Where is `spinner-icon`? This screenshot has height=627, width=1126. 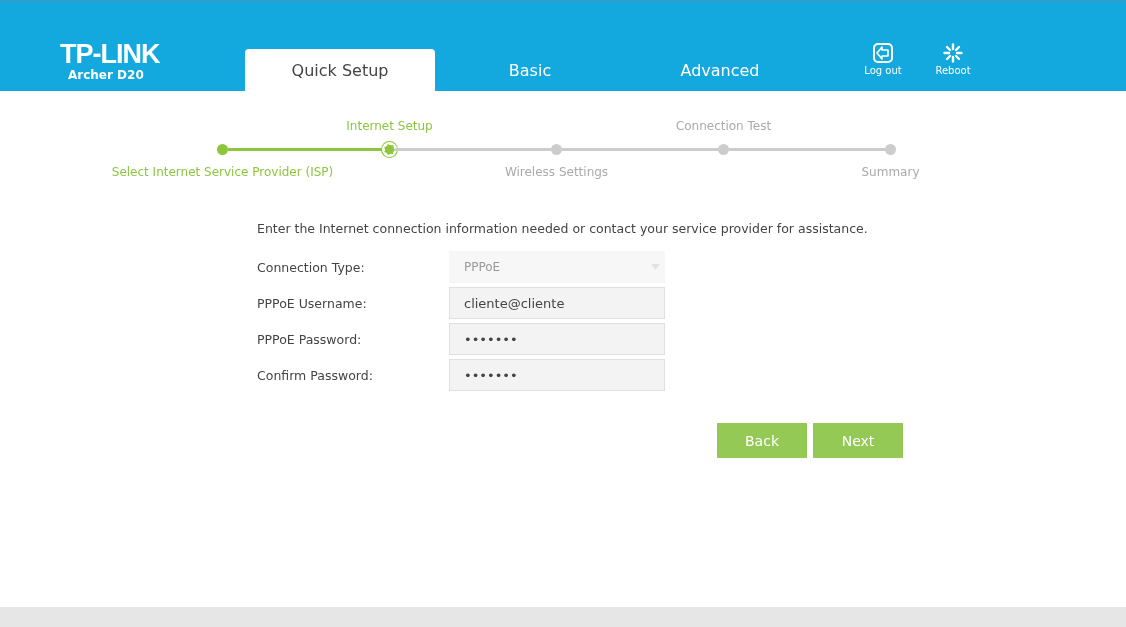 spinner-icon is located at coordinates (953, 52).